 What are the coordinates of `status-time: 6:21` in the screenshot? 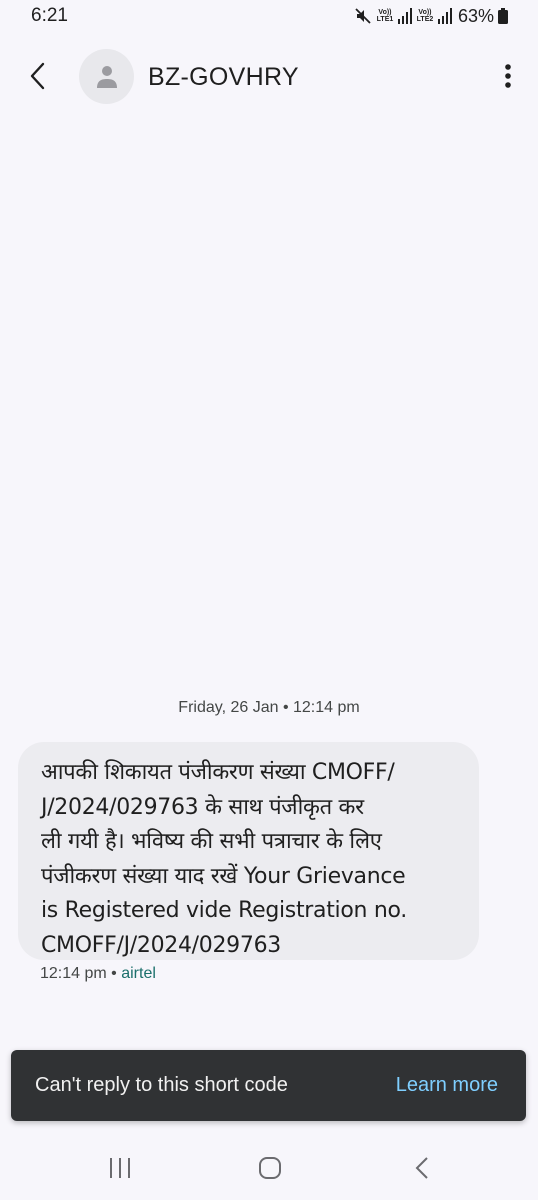 It's located at (49, 15).